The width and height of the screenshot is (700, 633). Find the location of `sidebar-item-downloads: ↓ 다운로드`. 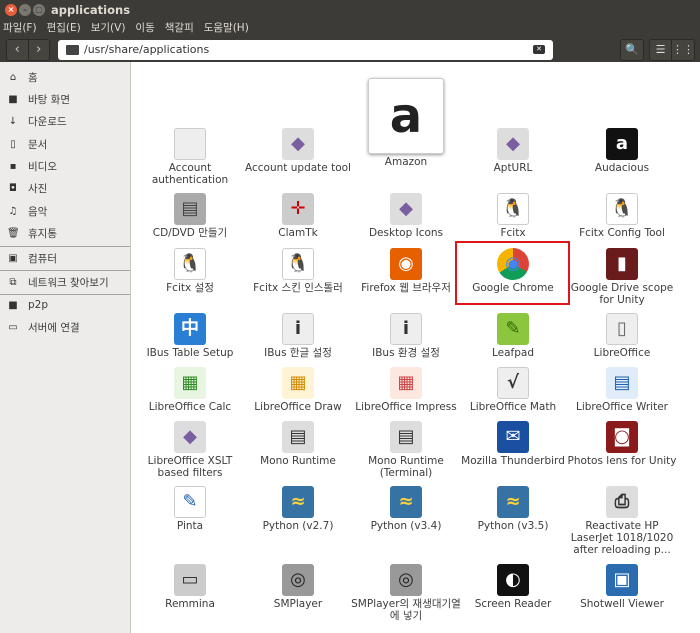

sidebar-item-downloads: ↓ 다운로드 is located at coordinates (65, 121).